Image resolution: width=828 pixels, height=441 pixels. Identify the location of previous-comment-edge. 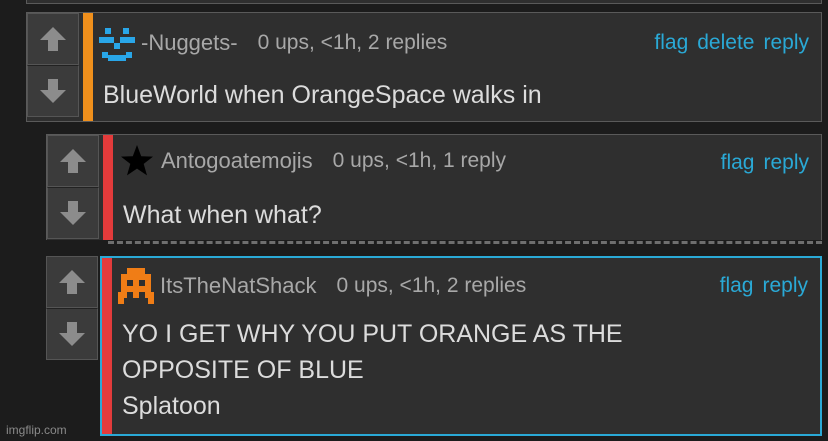
(424, 2).